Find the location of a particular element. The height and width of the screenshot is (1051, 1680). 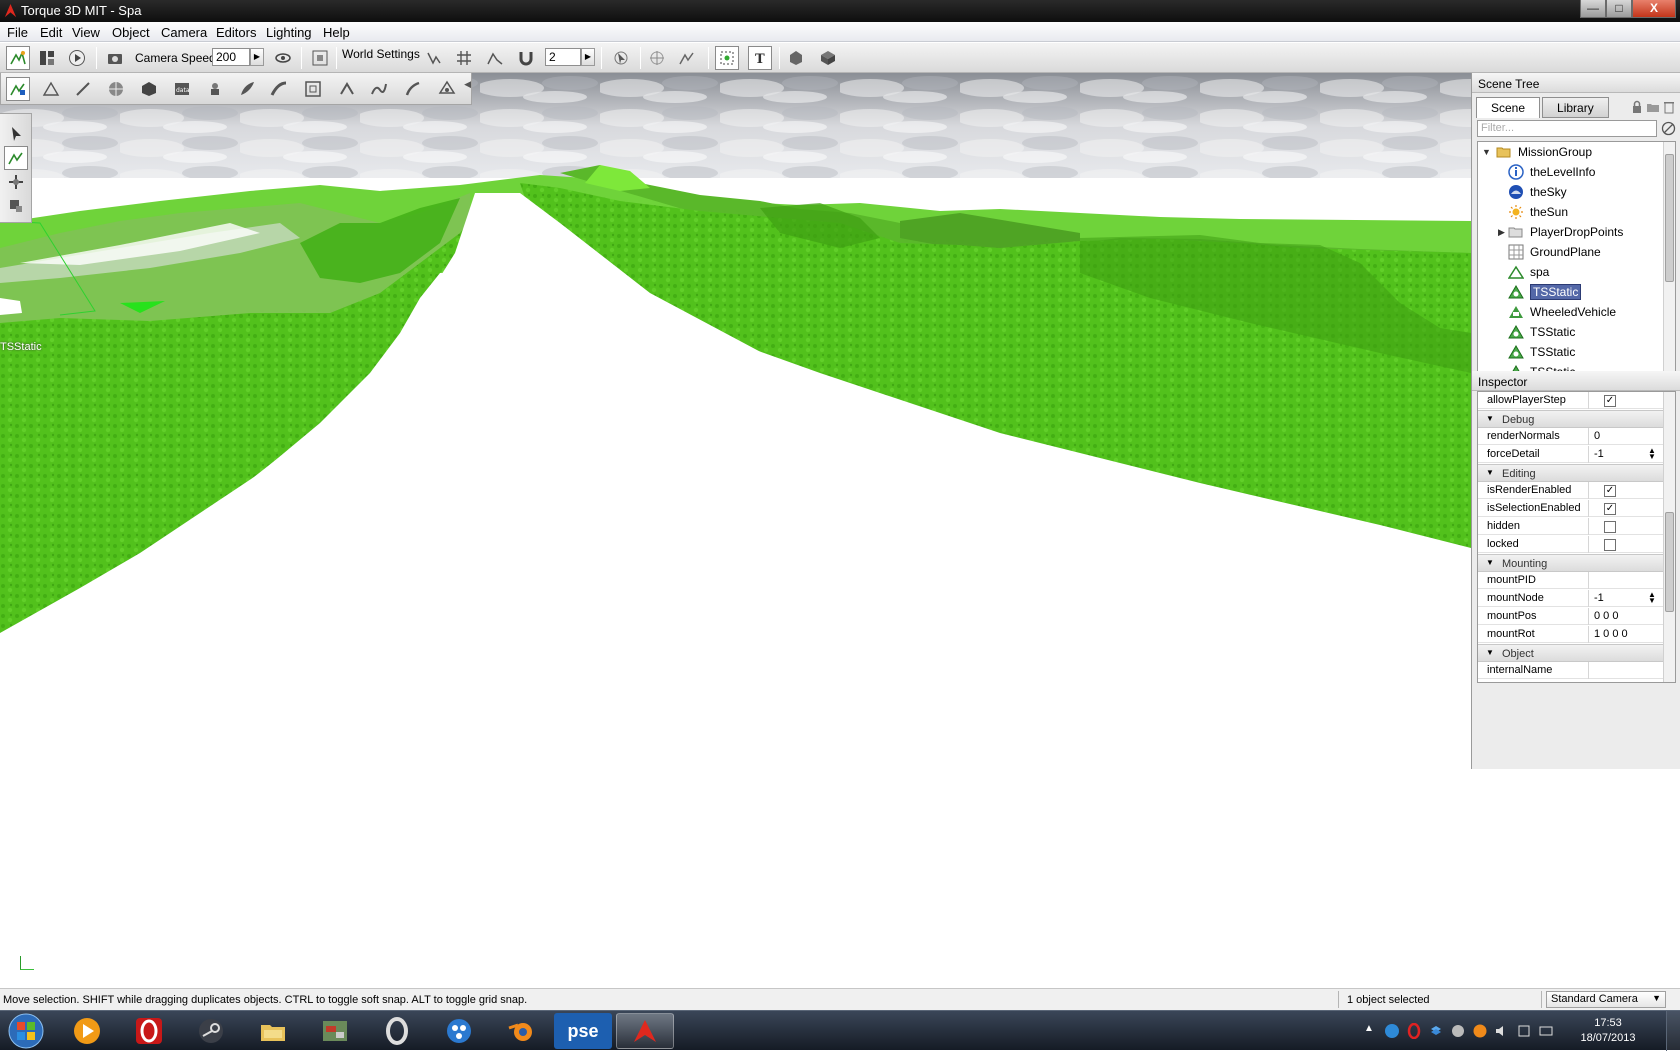

camera-mode-select: Standard Camera ▼ is located at coordinates (1606, 999).